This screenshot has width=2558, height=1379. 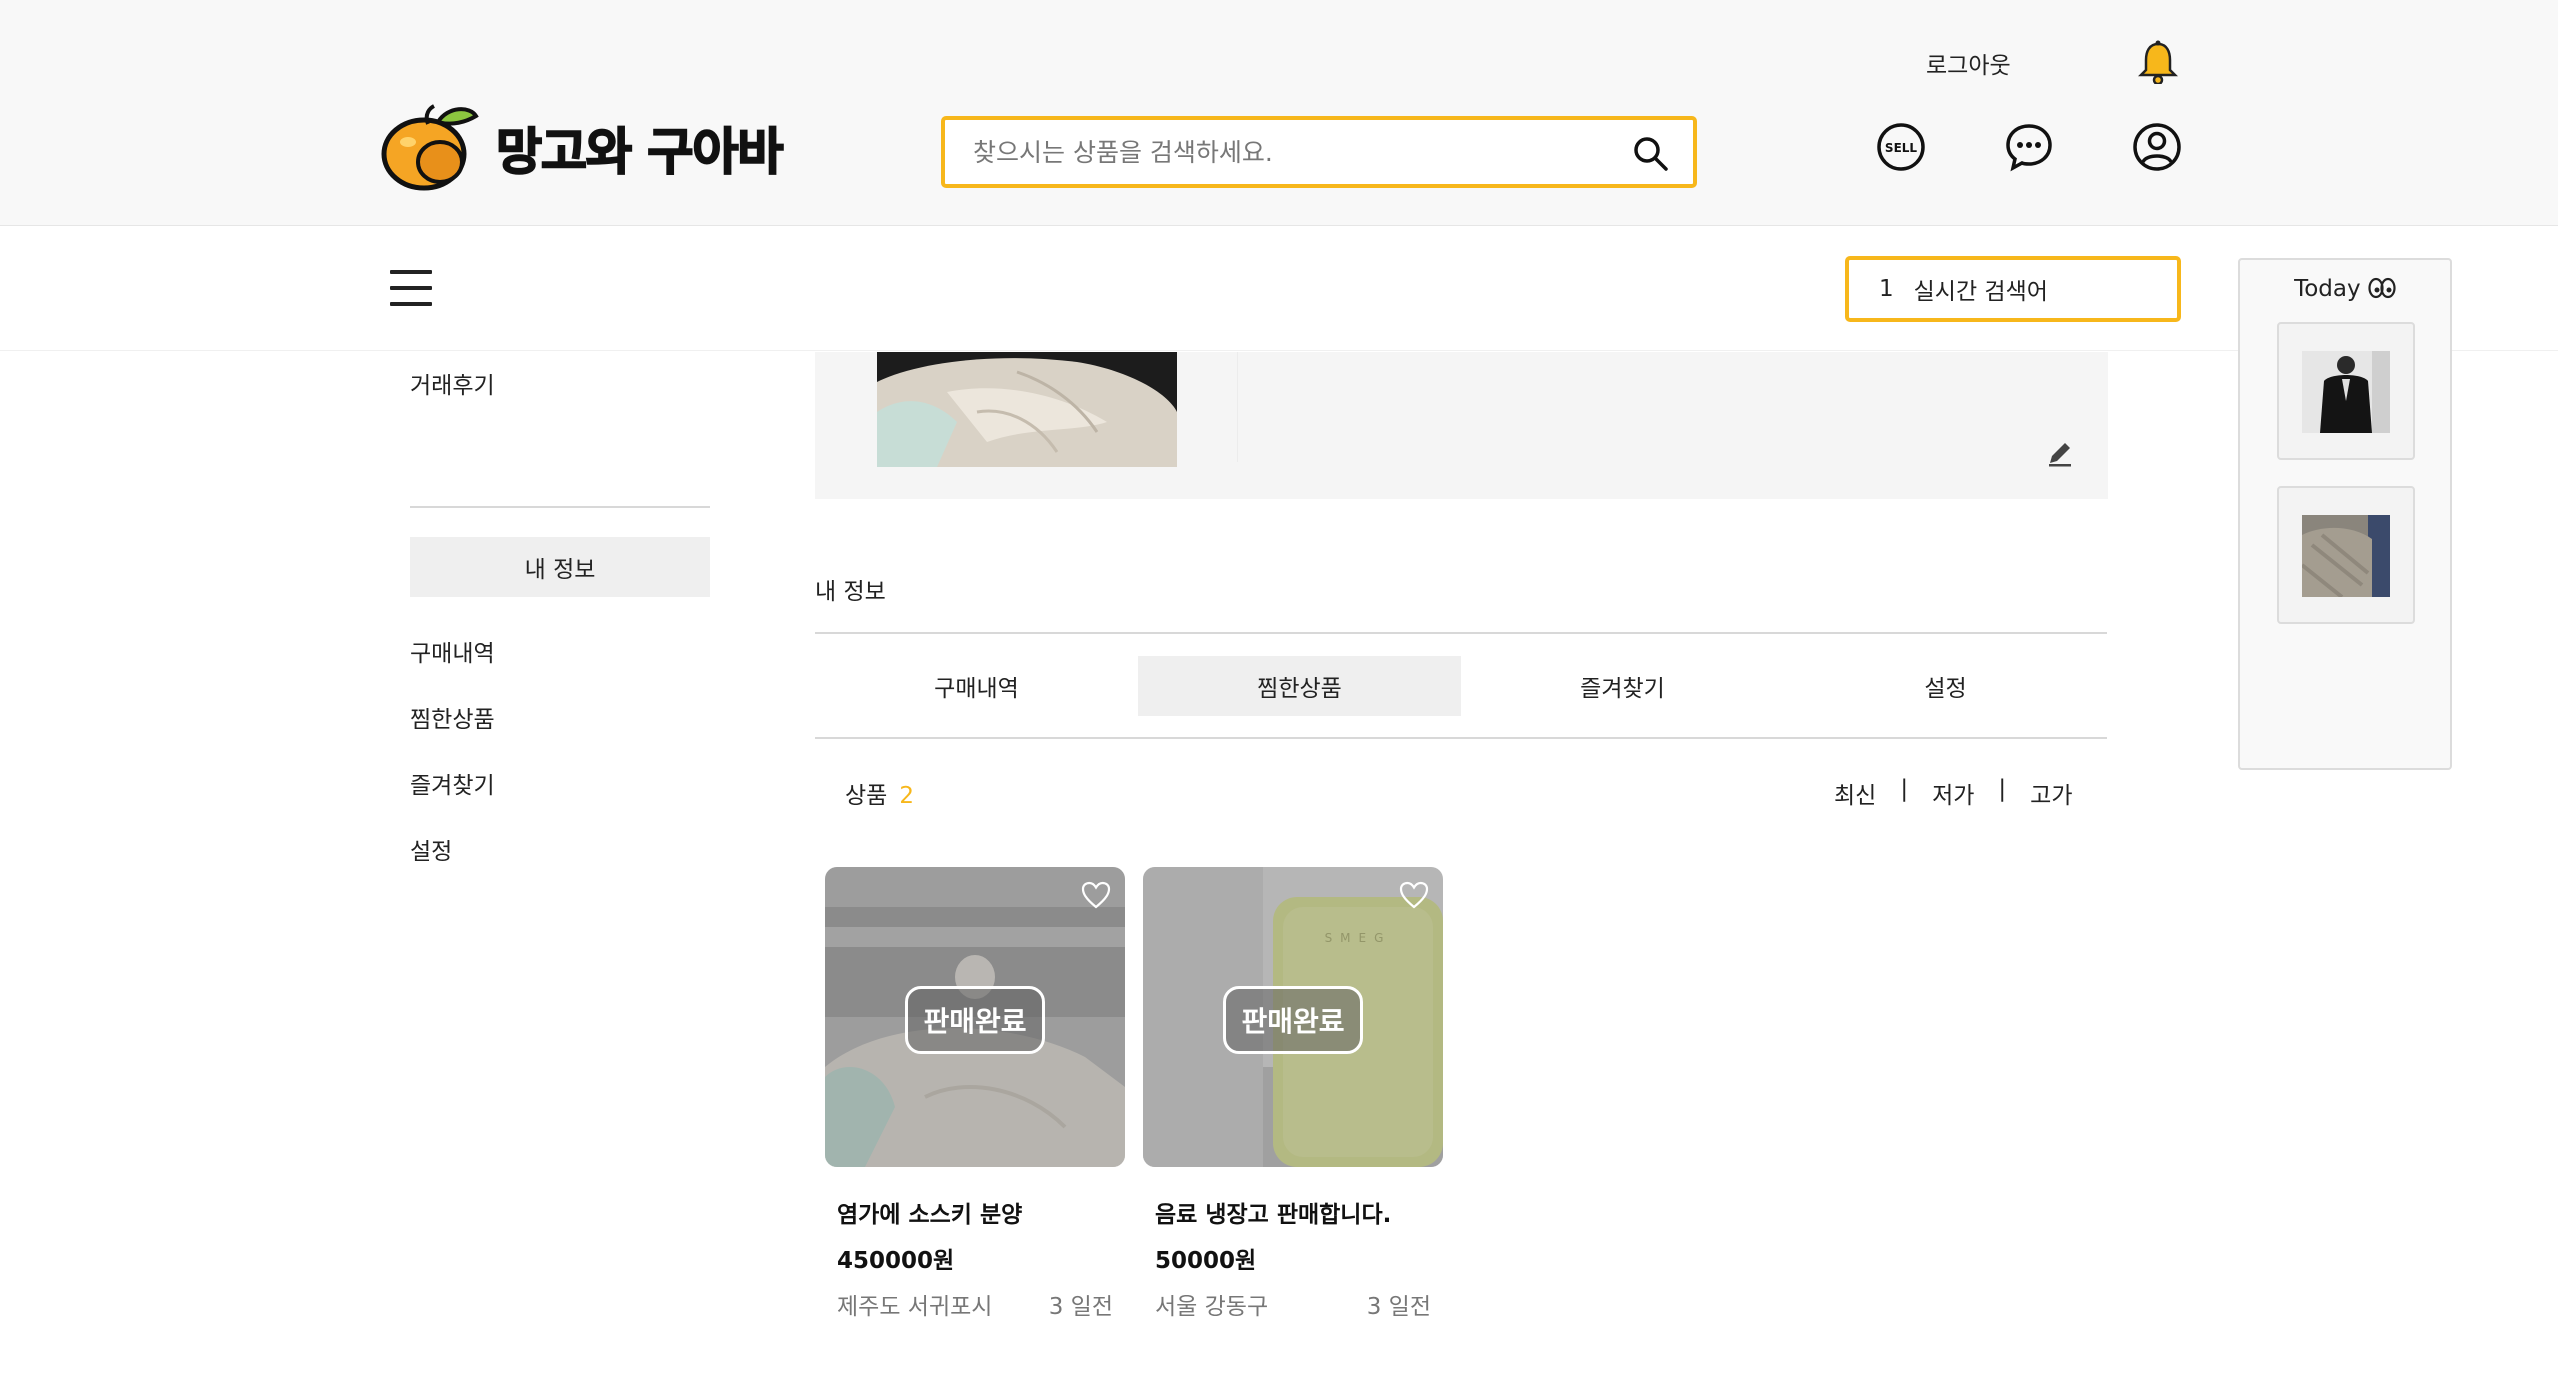 I want to click on product-card: 판매완료 염가에 소스키 분양 450000원 제주도 서귀포시 3 일전, so click(x=975, y=1093).